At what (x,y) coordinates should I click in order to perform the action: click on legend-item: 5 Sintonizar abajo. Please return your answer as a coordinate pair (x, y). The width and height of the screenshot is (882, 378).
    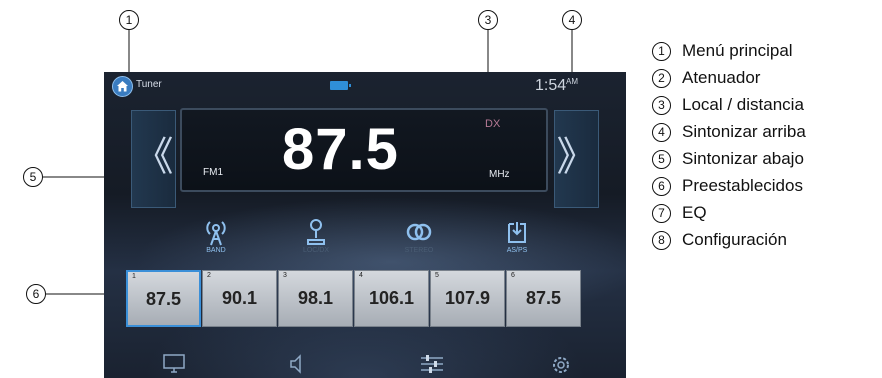
    Looking at the image, I should click on (767, 159).